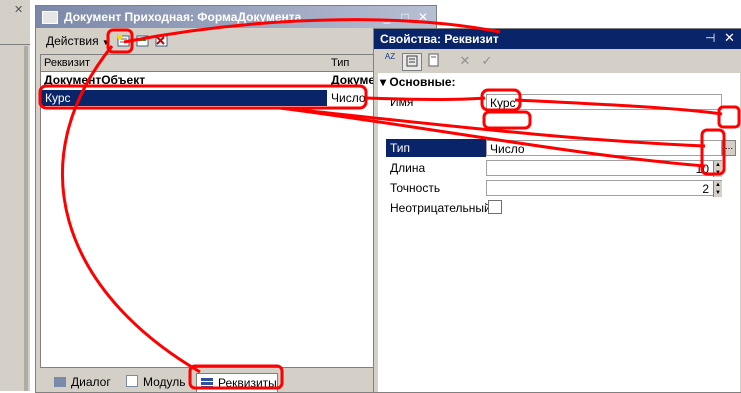 This screenshot has width=741, height=393. What do you see at coordinates (124, 41) in the screenshot?
I see `add-attribute-icon` at bounding box center [124, 41].